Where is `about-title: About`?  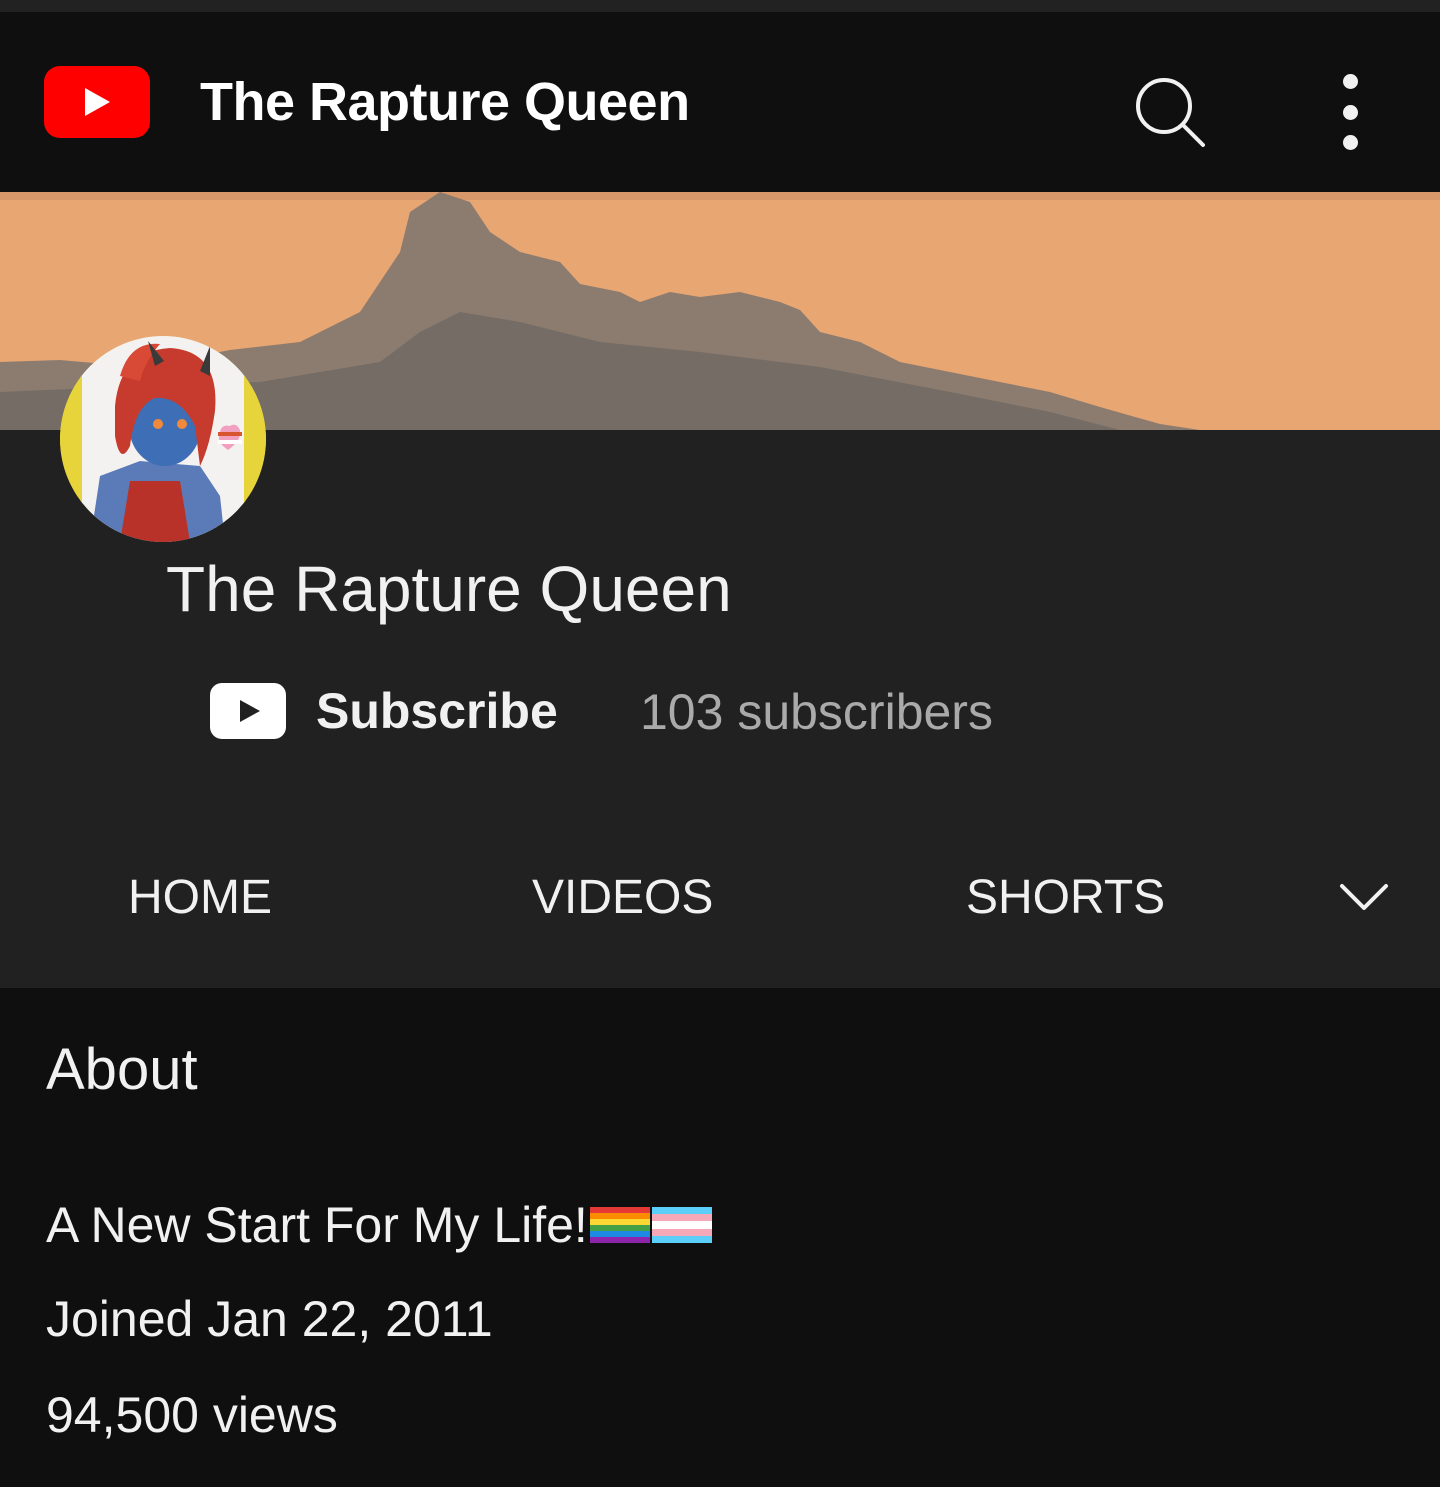 about-title: About is located at coordinates (122, 1069).